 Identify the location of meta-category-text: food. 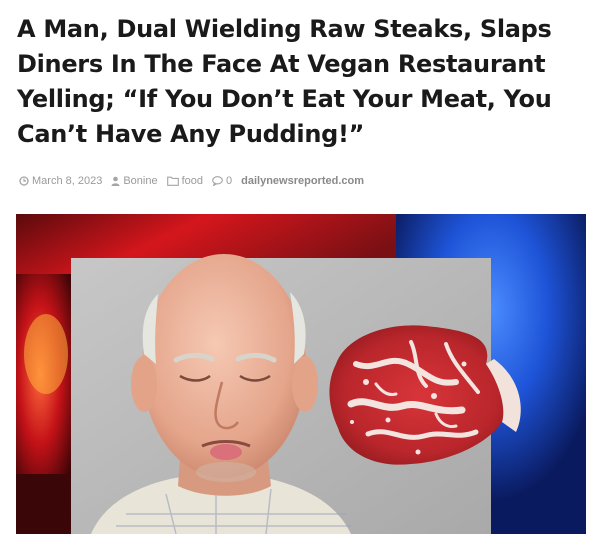
(192, 181).